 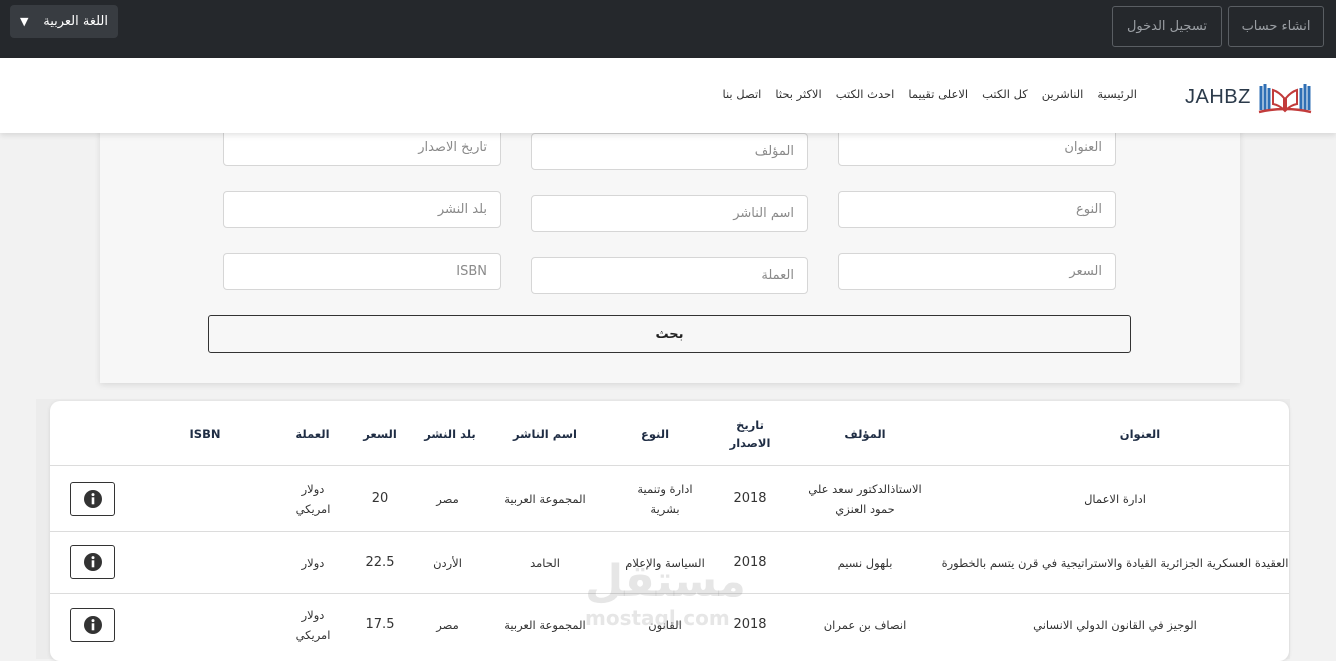 I want to click on row-author-line2: حمود العنزي, so click(x=865, y=508).